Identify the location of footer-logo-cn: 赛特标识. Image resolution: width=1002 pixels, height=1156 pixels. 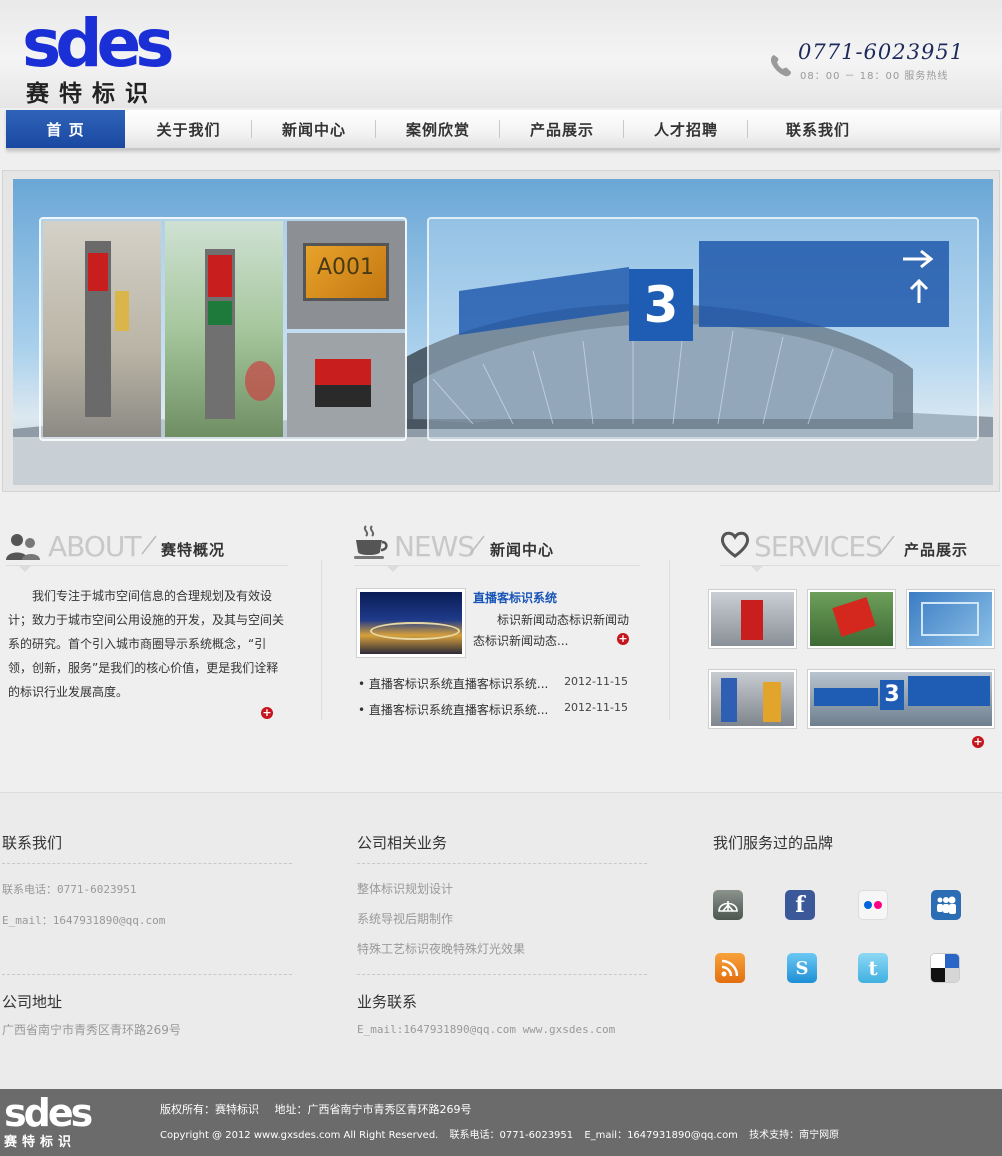
(40, 1142).